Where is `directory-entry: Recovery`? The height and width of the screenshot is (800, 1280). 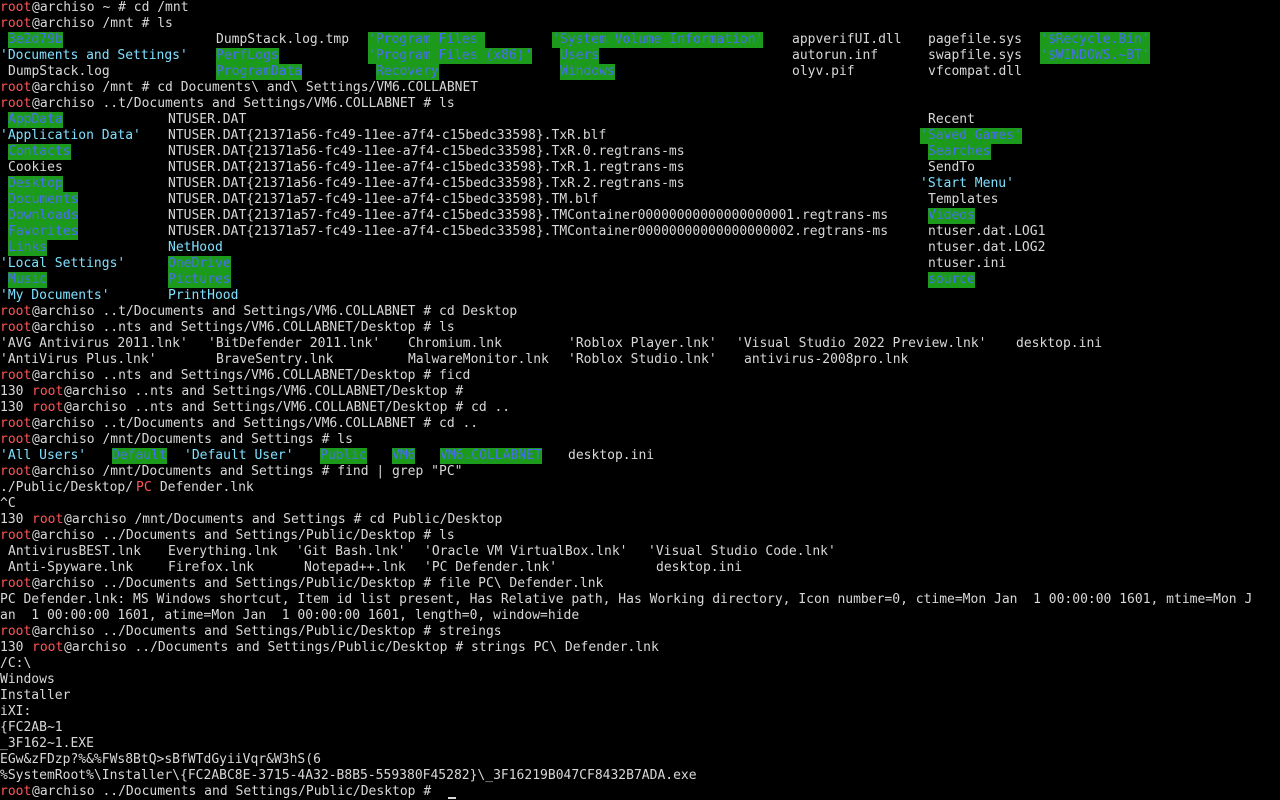
directory-entry: Recovery is located at coordinates (407, 72).